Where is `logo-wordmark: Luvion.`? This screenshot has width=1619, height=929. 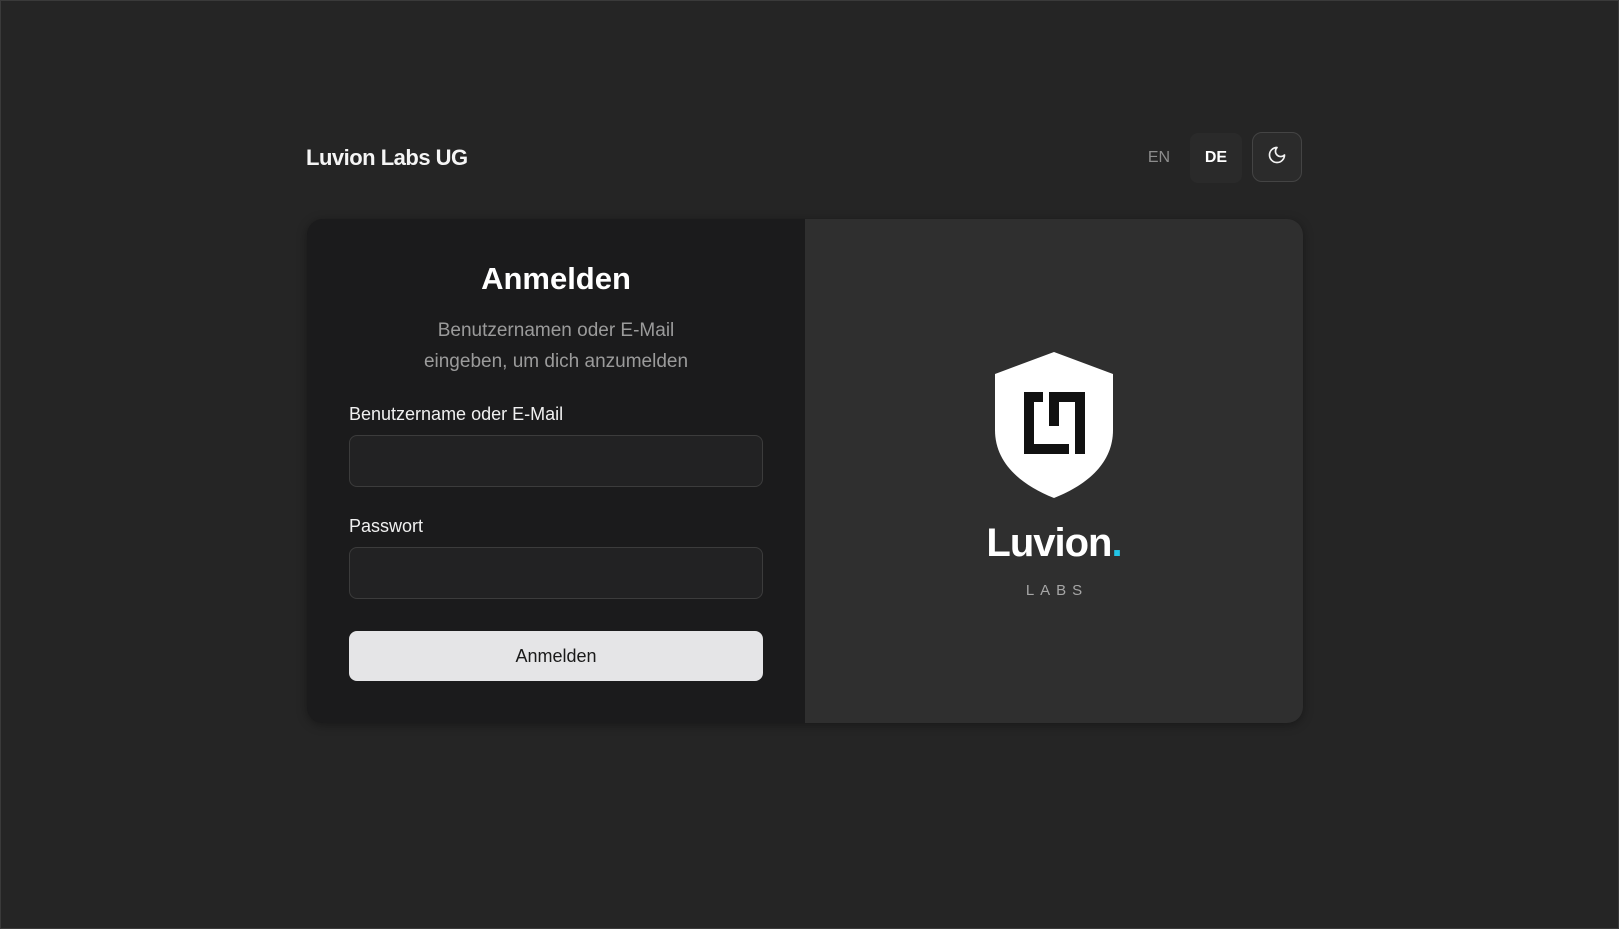
logo-wordmark: Luvion. is located at coordinates (1054, 543).